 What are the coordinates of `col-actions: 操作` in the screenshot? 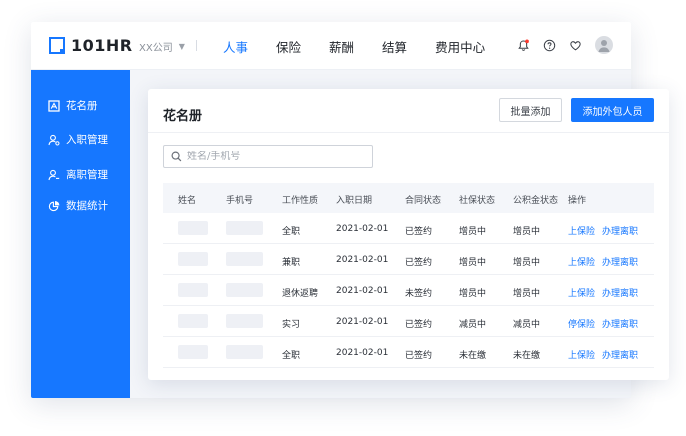 It's located at (577, 201).